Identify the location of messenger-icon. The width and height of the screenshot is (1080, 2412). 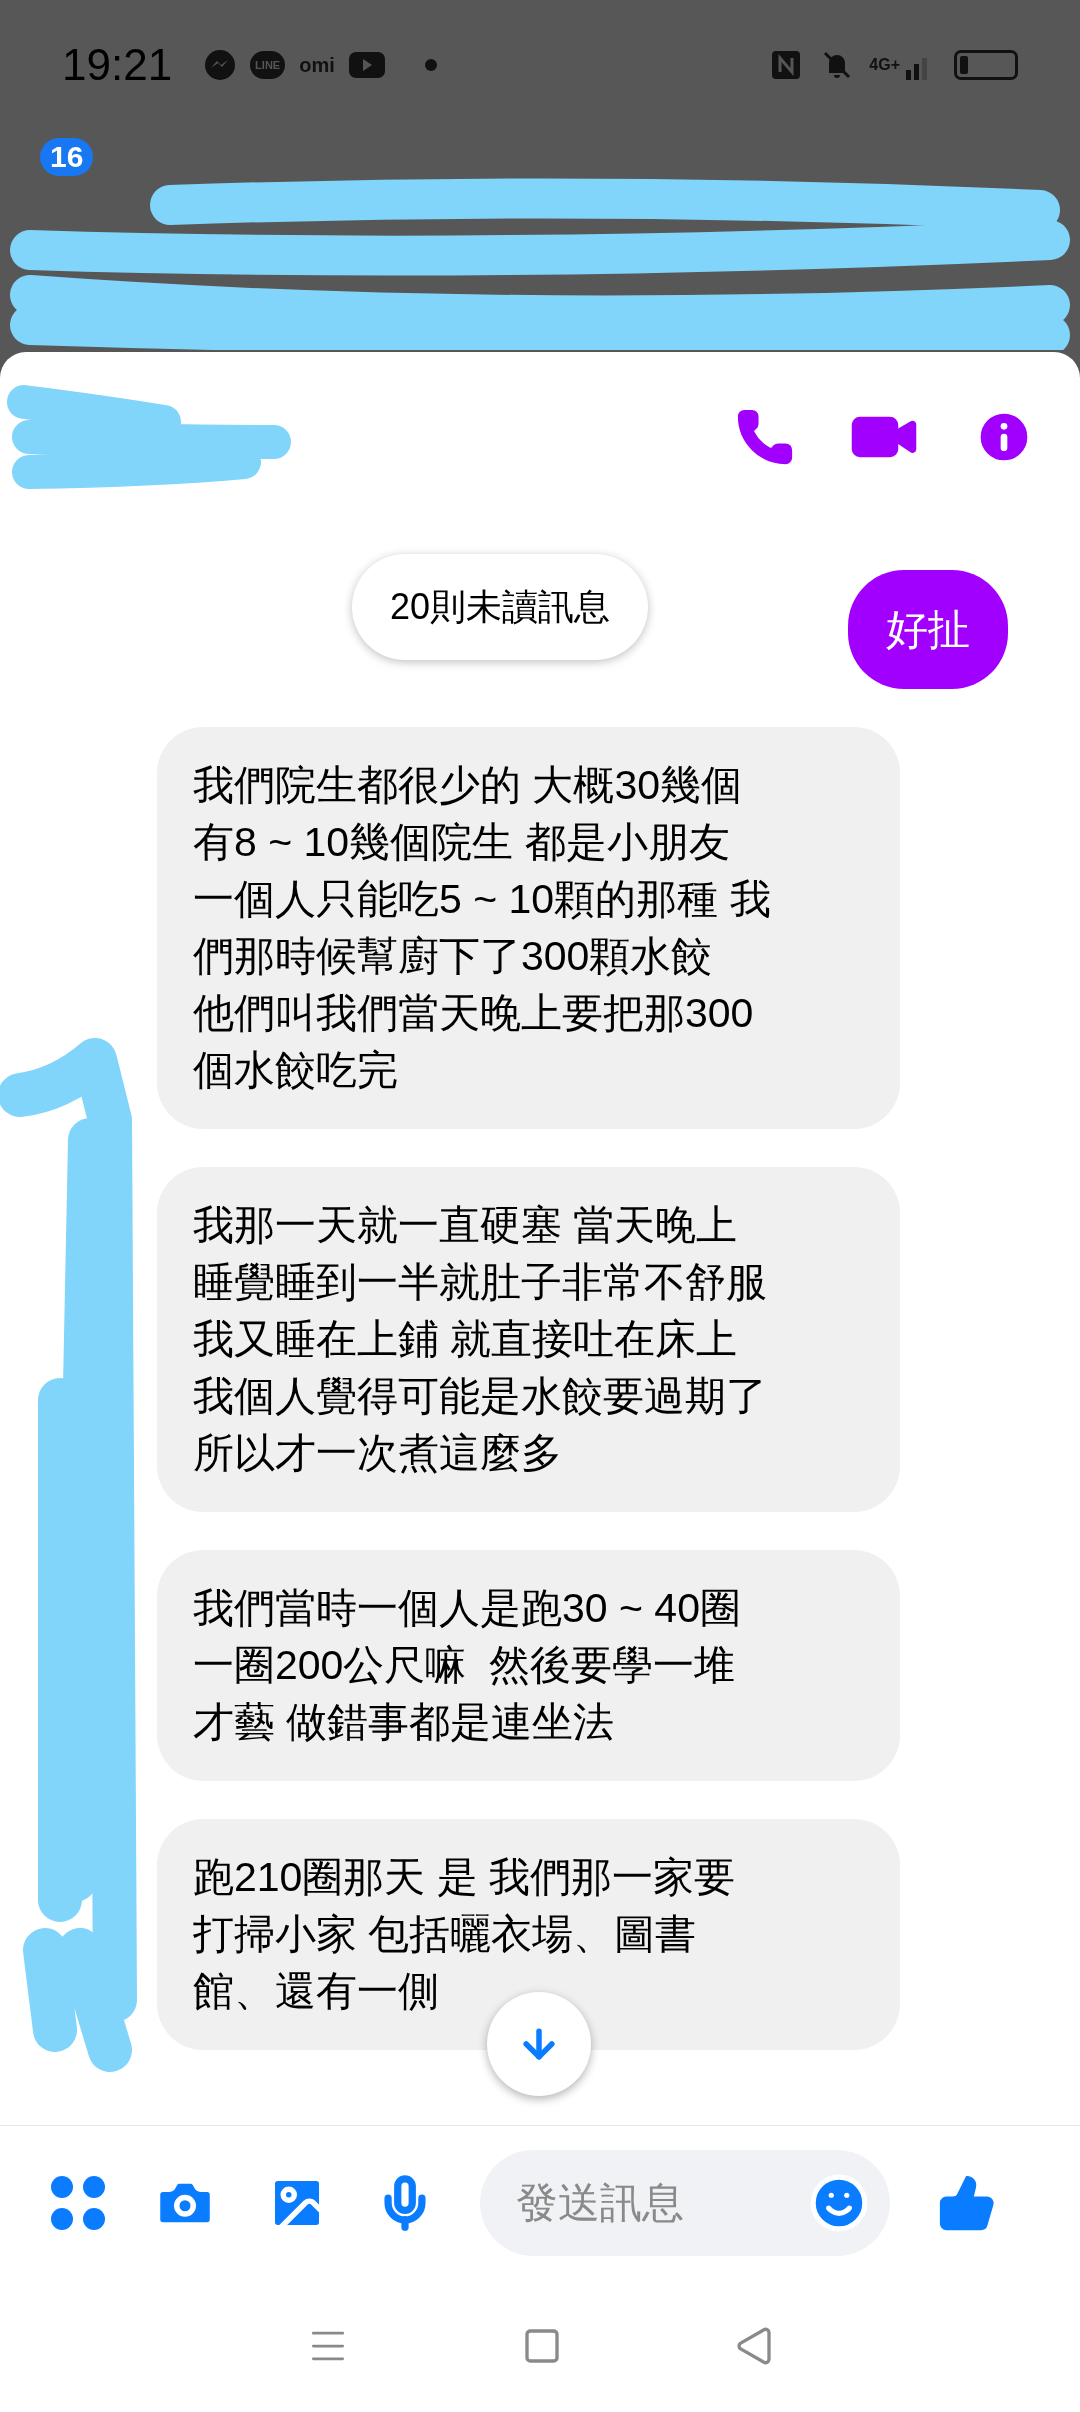
(220, 65).